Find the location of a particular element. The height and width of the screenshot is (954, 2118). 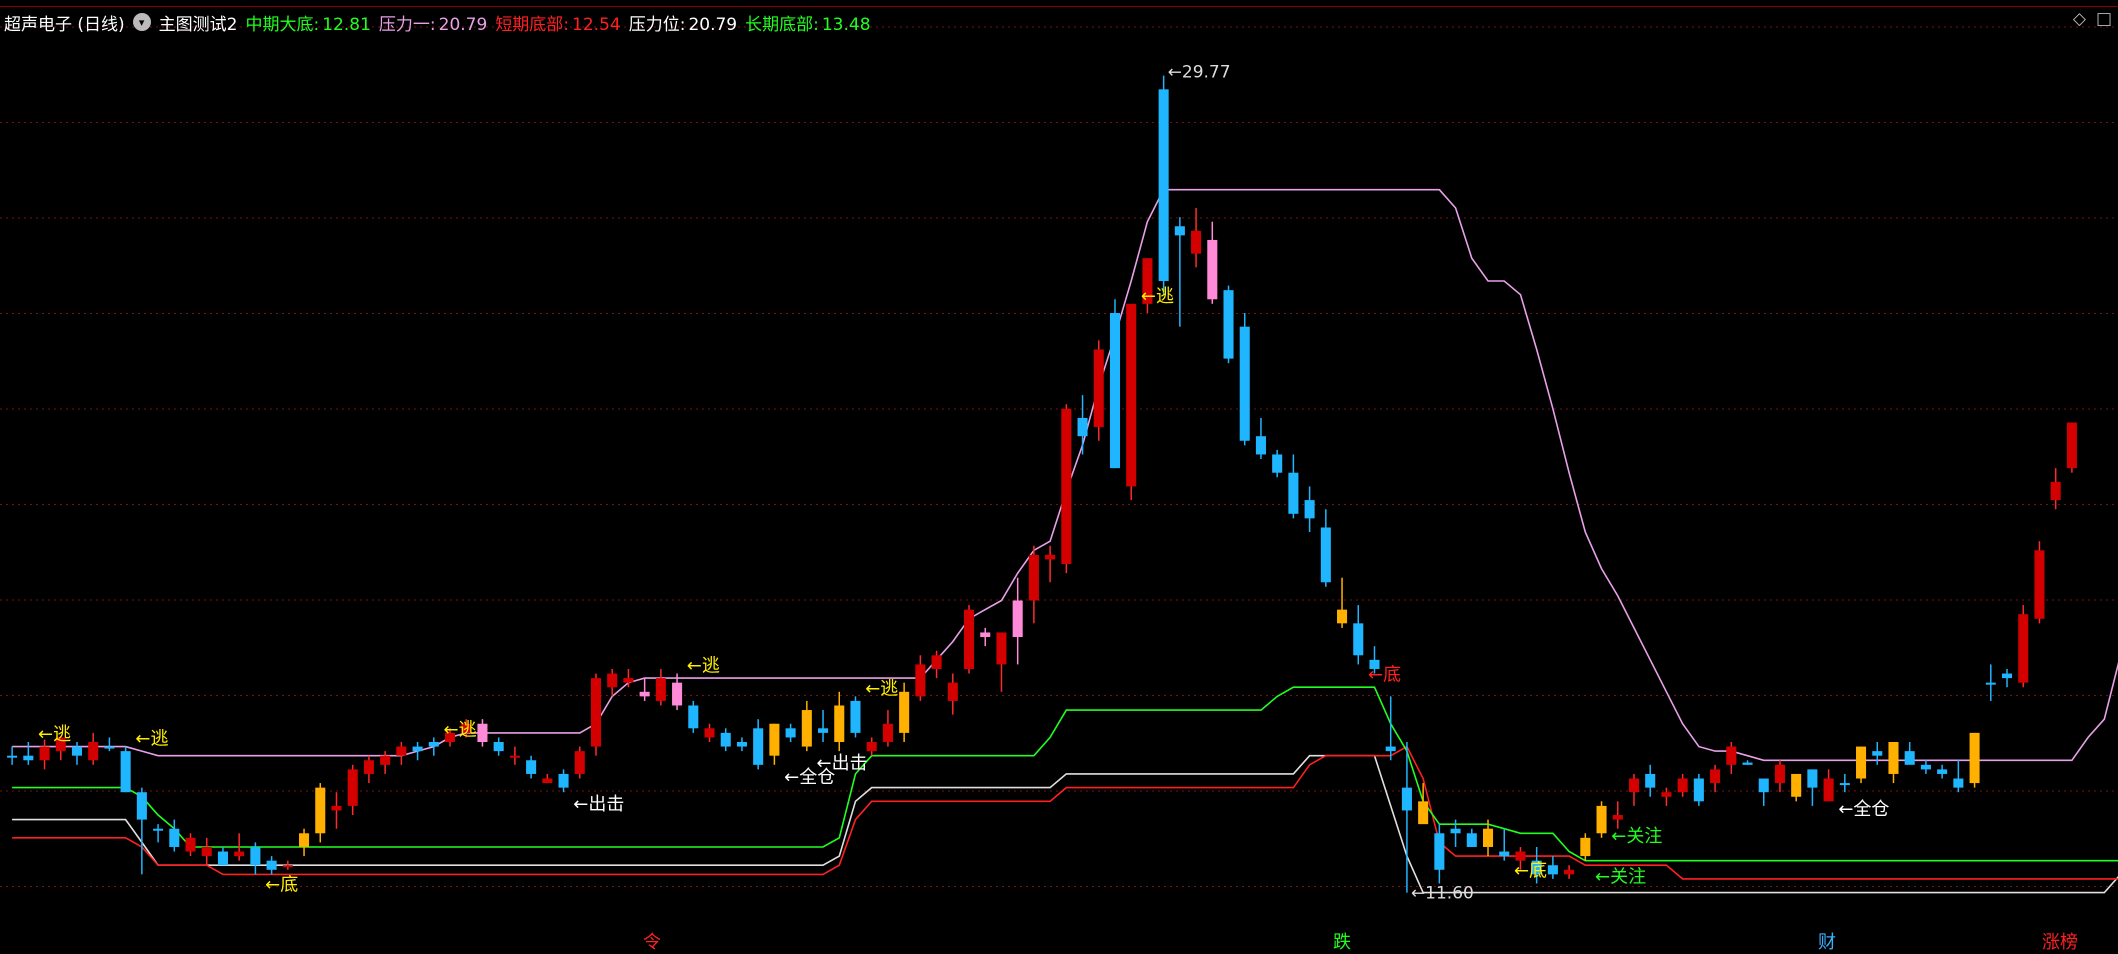

header-item-3-label: 压力位: is located at coordinates (657, 24).